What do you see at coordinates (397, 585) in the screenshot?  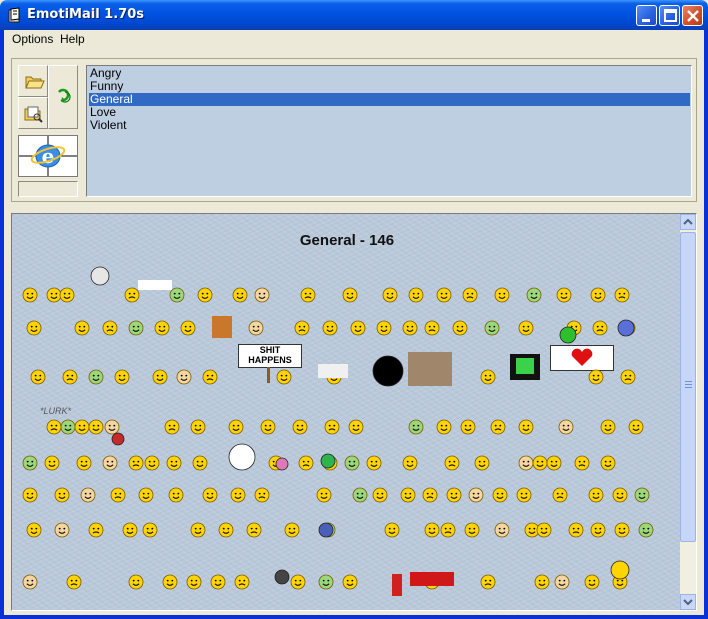 I see `scissors-icon` at bounding box center [397, 585].